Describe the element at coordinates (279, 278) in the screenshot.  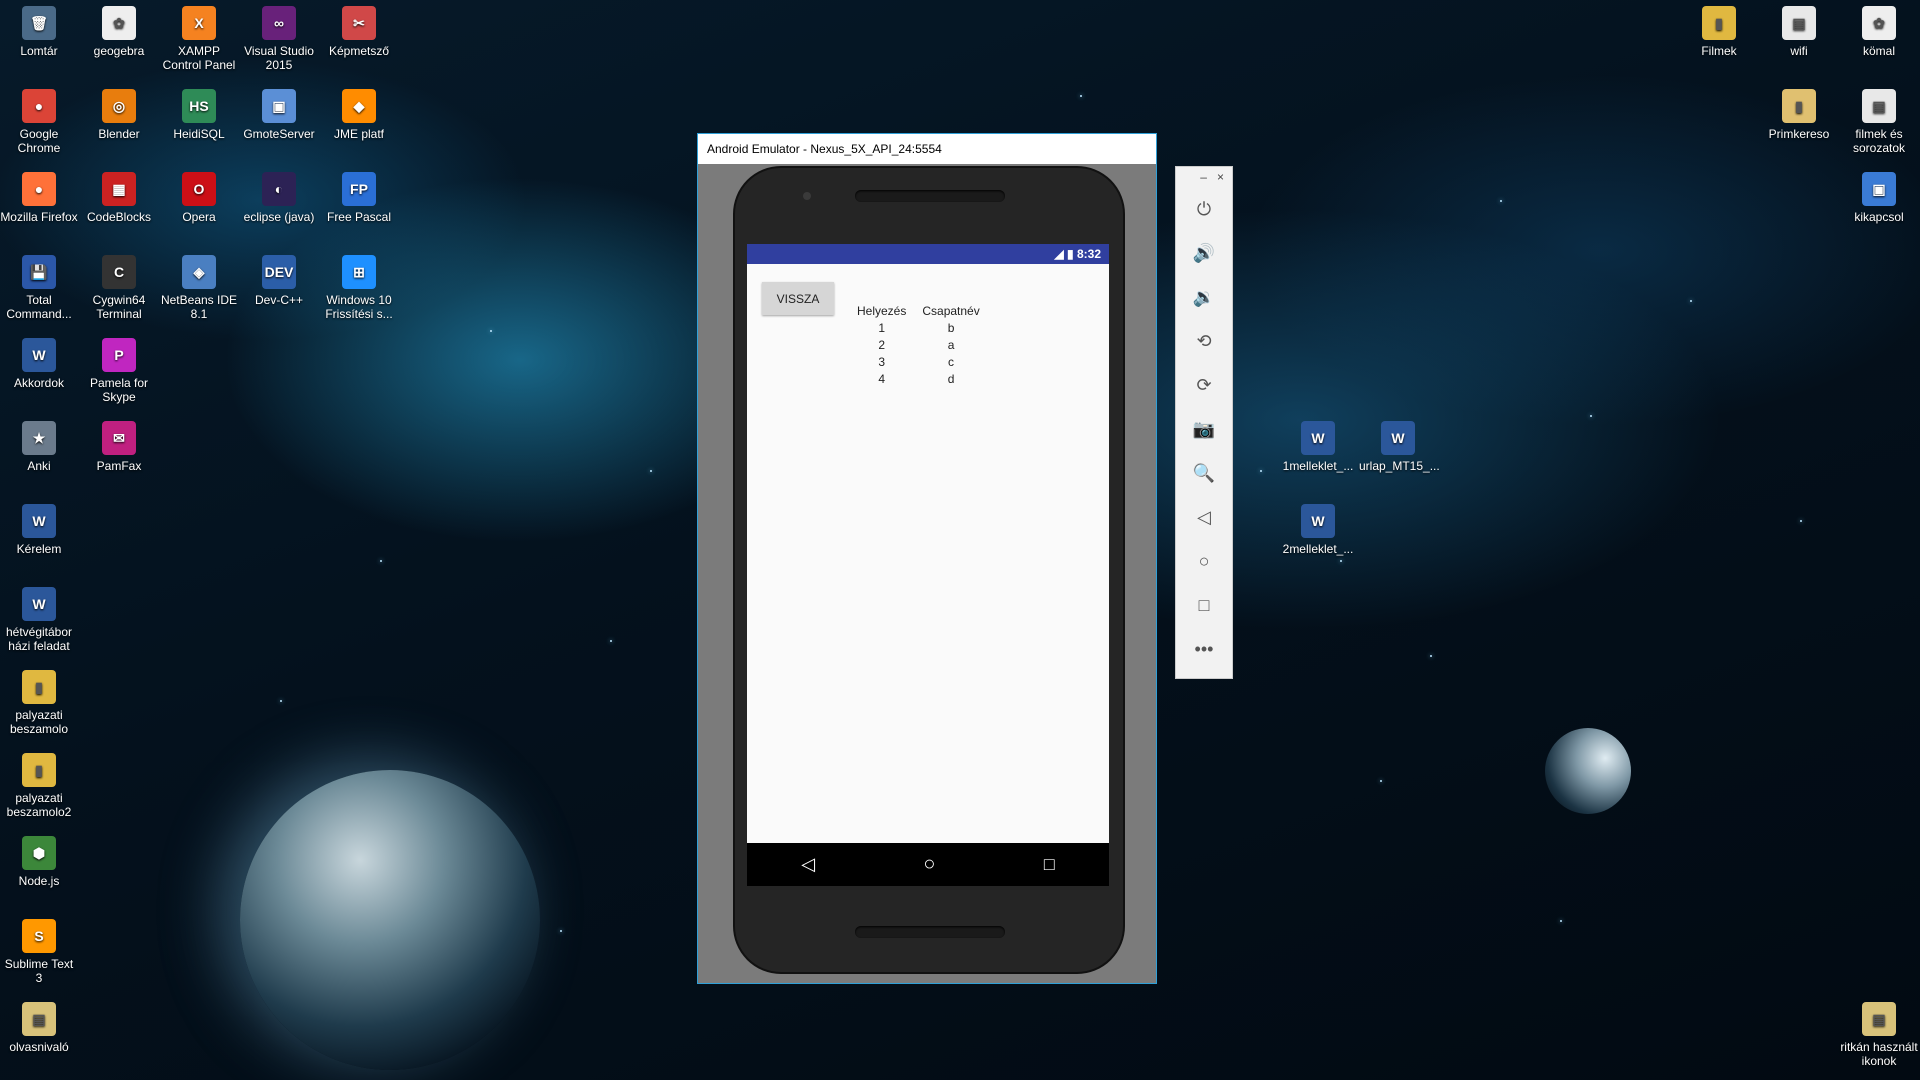
I see `desktop-icon: DEV Dev-C++` at that location.